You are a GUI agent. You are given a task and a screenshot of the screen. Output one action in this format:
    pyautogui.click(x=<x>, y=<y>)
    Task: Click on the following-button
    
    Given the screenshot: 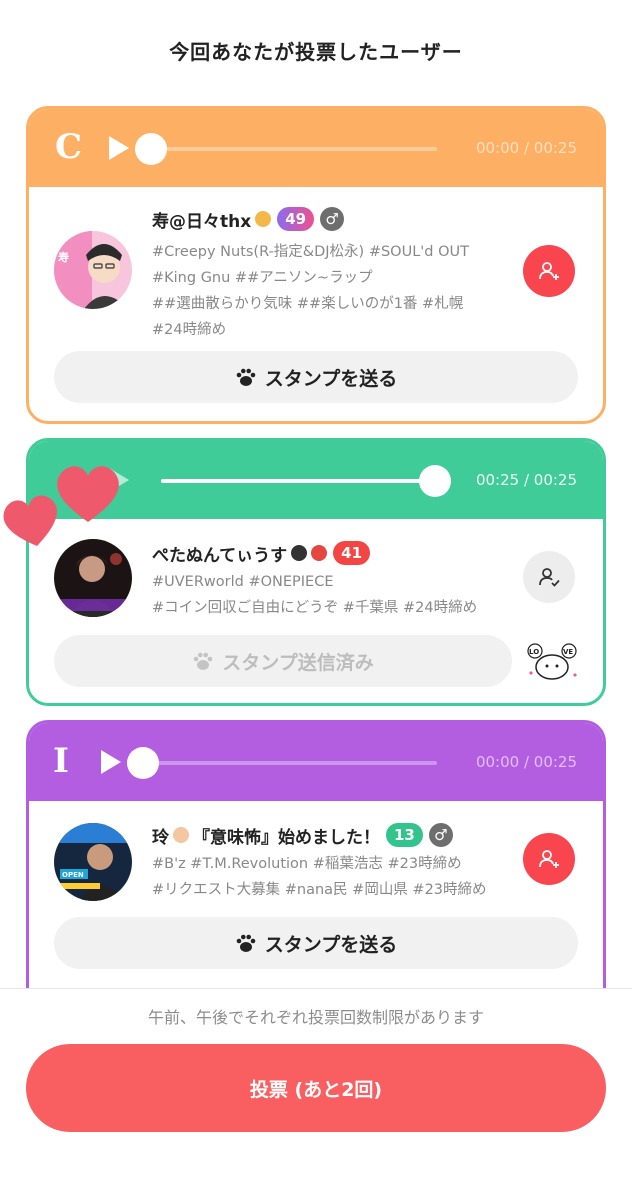 What is the action you would take?
    pyautogui.click(x=549, y=577)
    